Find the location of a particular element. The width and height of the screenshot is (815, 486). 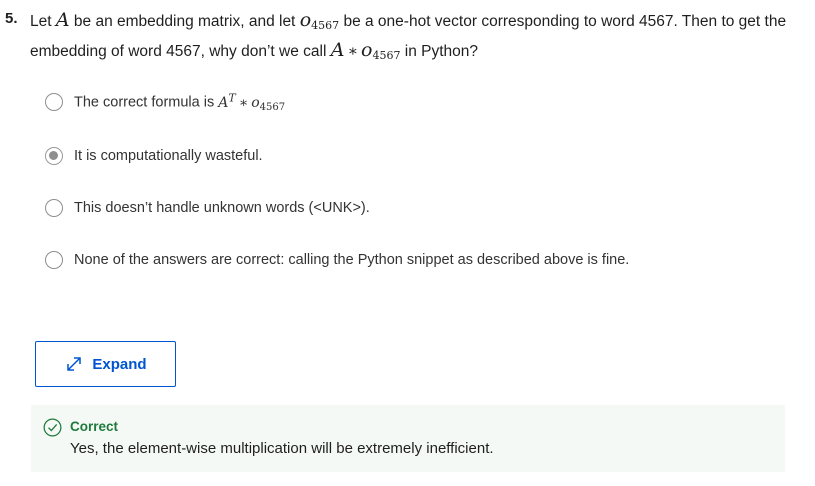

option-label: The correct formula is AT ∗ o4567 is located at coordinates (179, 102).